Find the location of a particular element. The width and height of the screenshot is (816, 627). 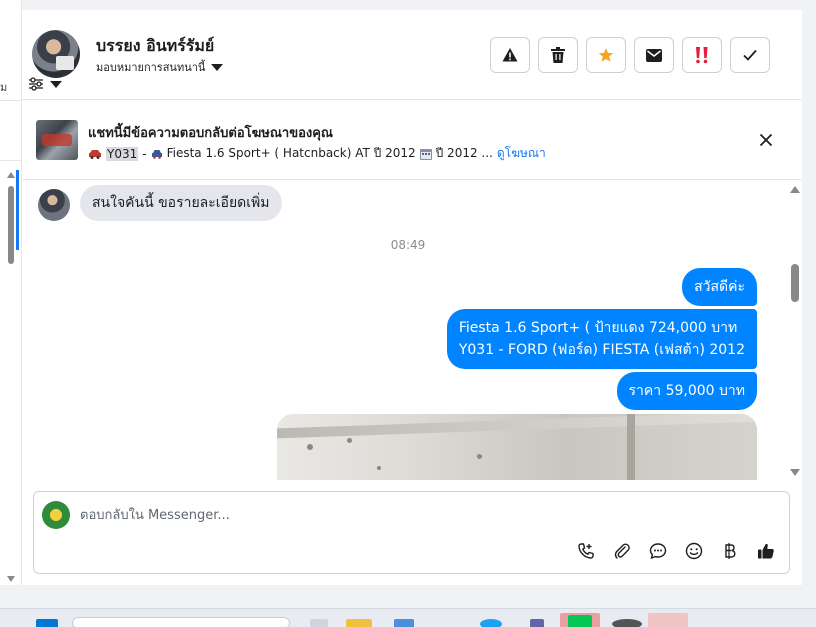

attach-button is located at coordinates (622, 551).